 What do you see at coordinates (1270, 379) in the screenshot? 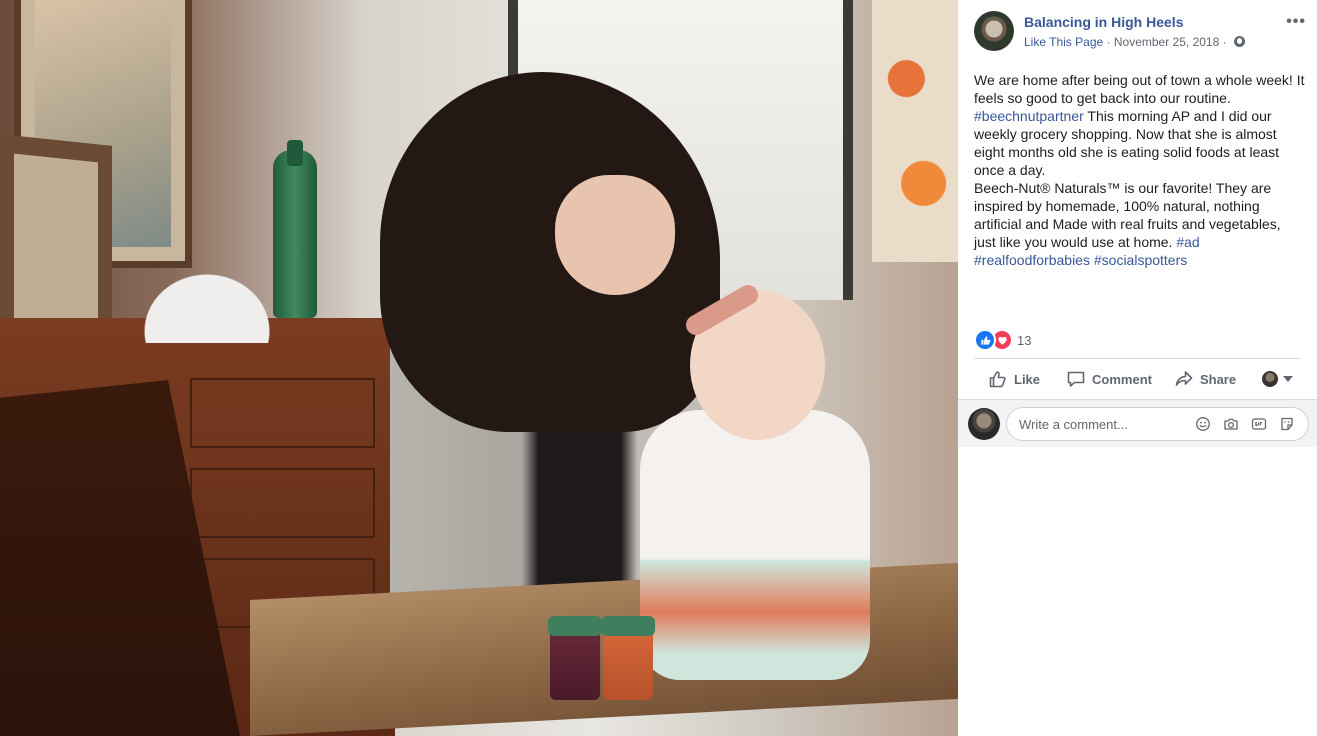
I see `persona-avatar` at bounding box center [1270, 379].